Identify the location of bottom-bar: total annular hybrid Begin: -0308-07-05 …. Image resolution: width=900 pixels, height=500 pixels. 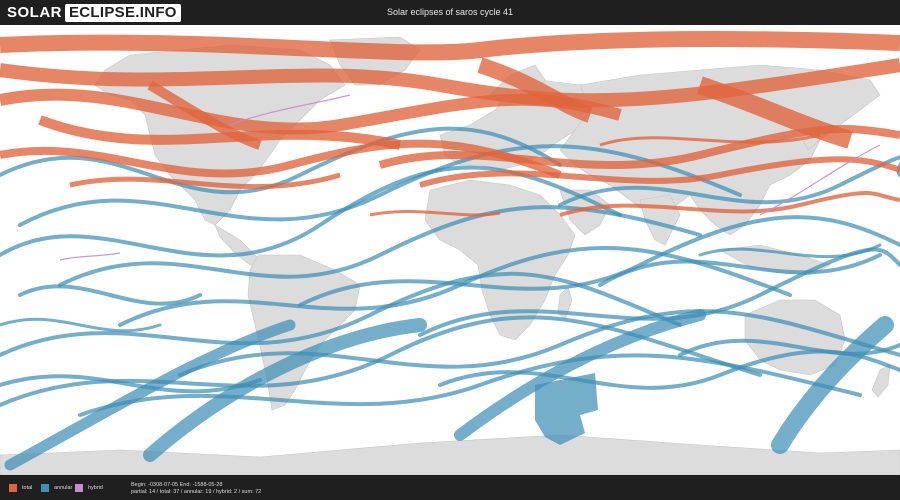
(450, 487).